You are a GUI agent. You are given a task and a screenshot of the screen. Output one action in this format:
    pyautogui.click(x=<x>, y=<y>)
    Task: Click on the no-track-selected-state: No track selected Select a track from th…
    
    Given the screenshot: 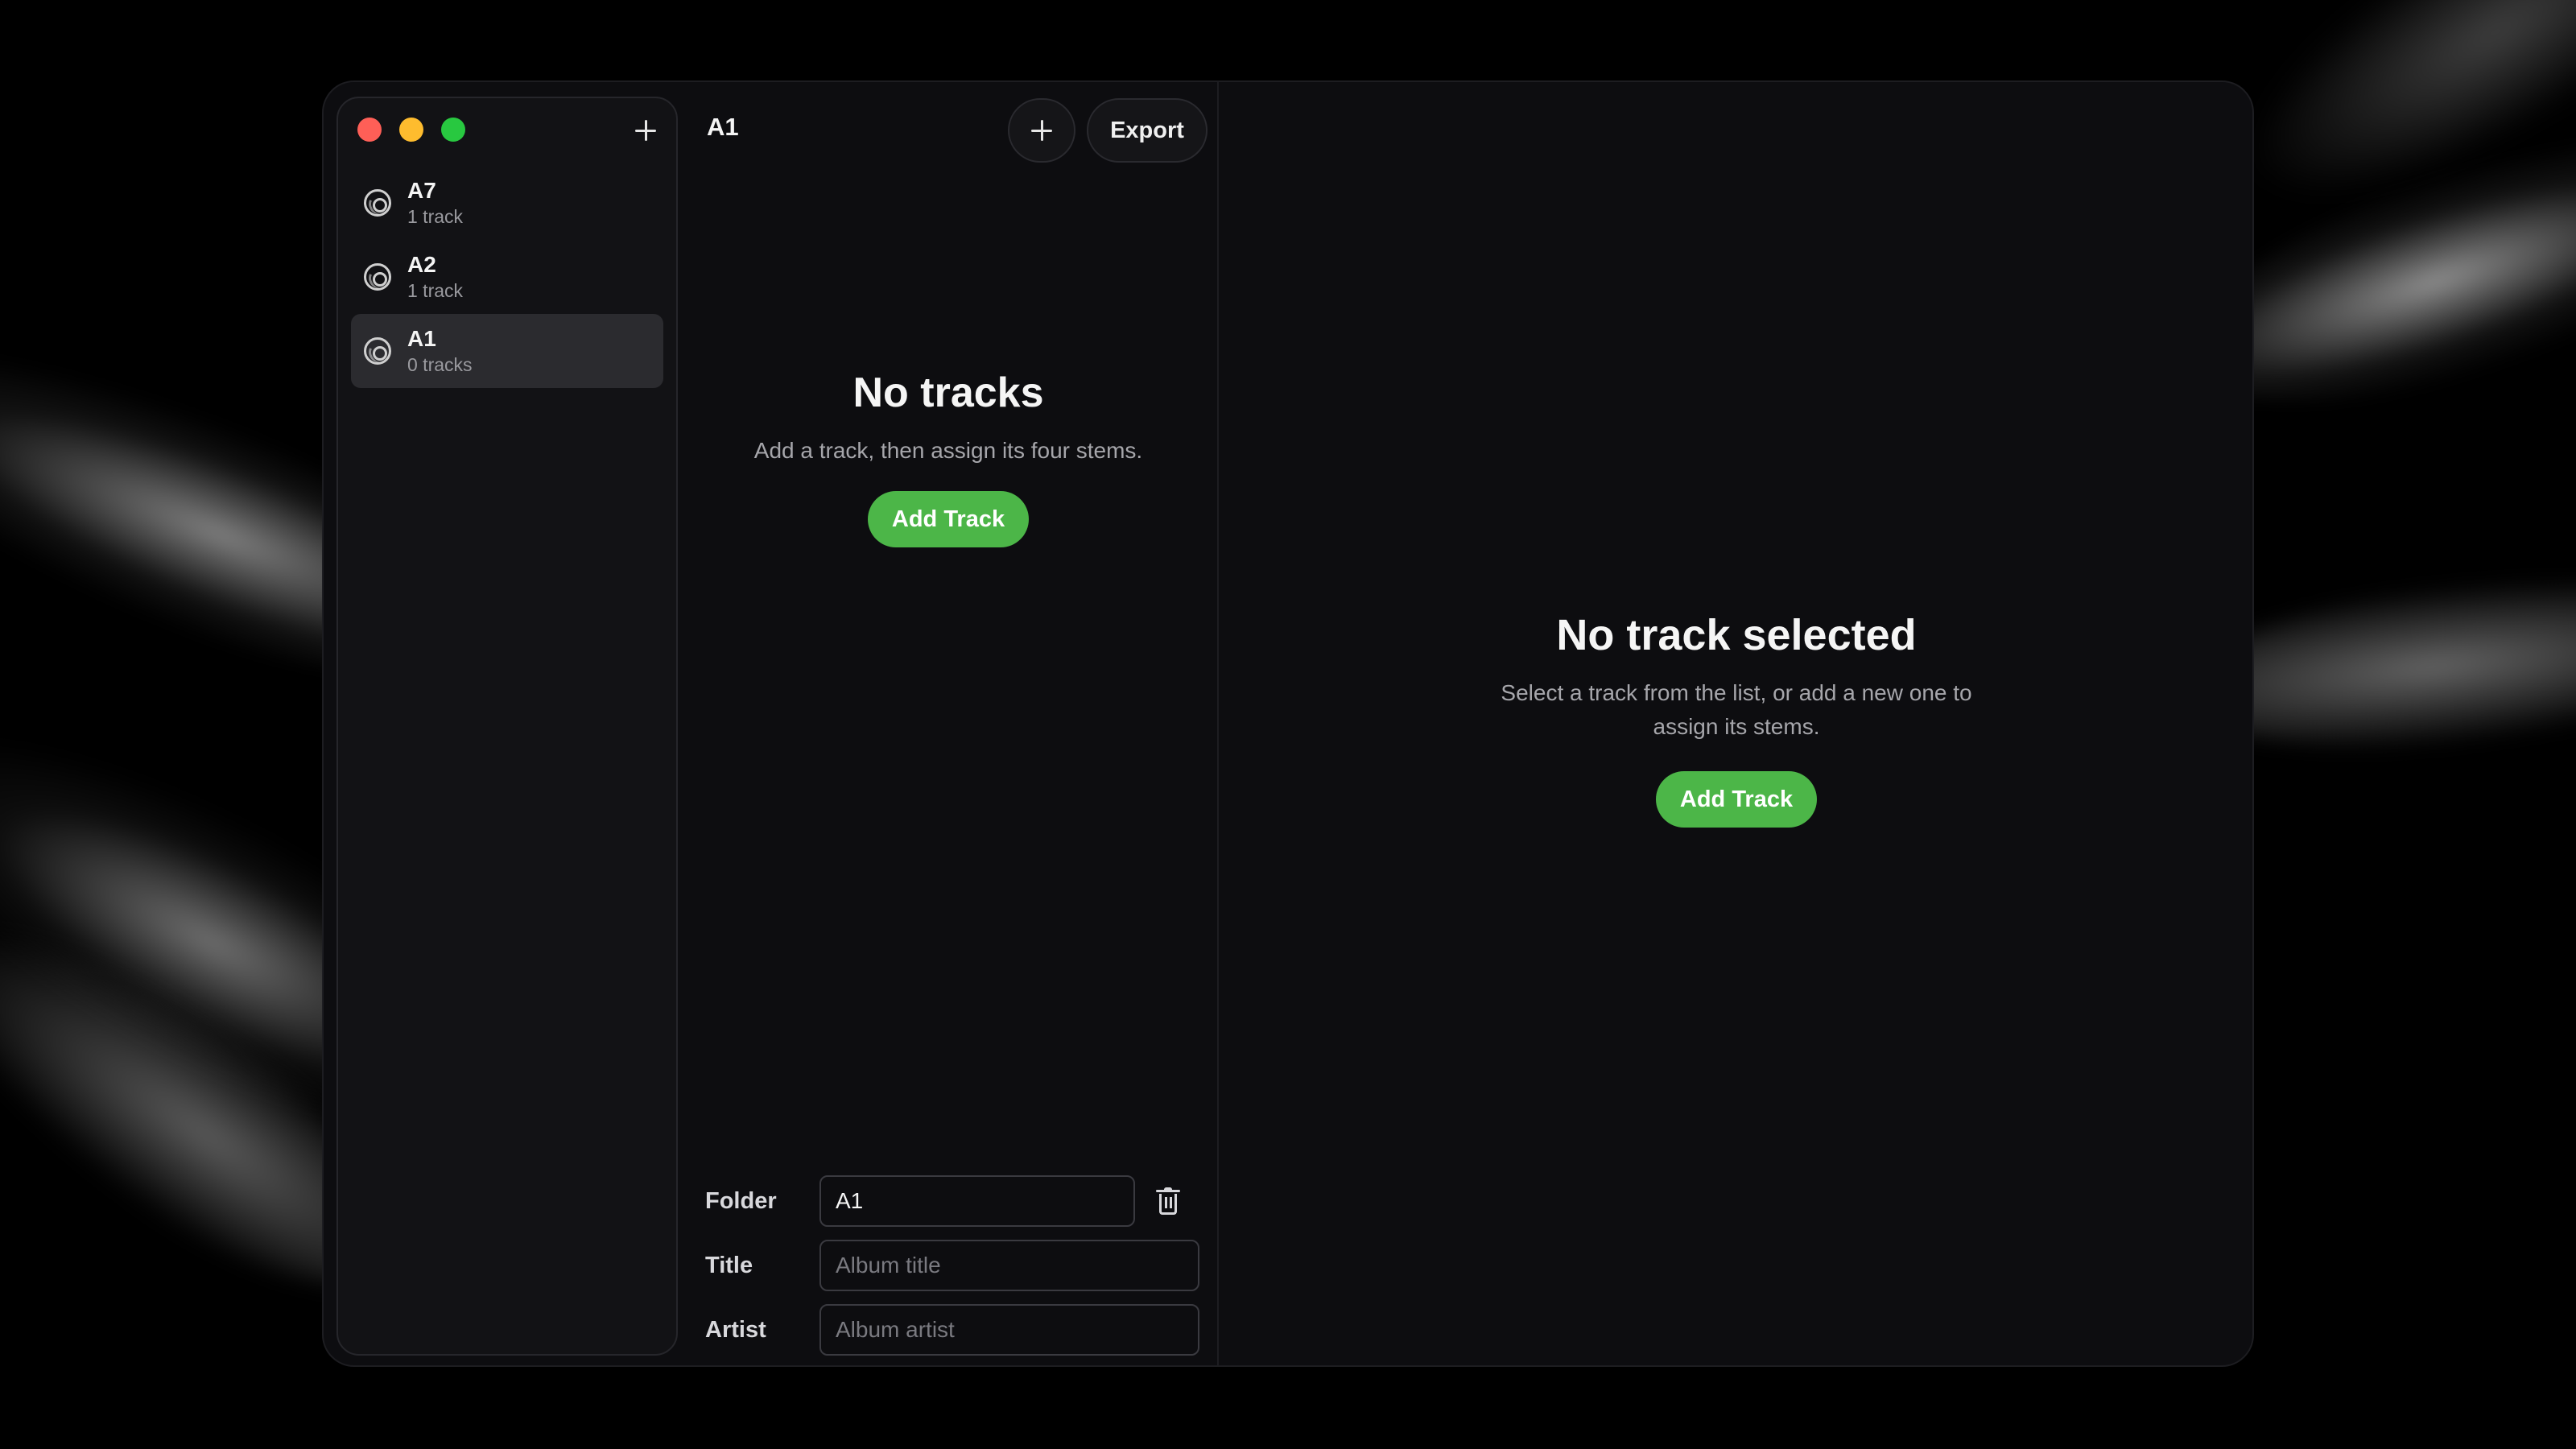 What is the action you would take?
    pyautogui.click(x=1735, y=719)
    